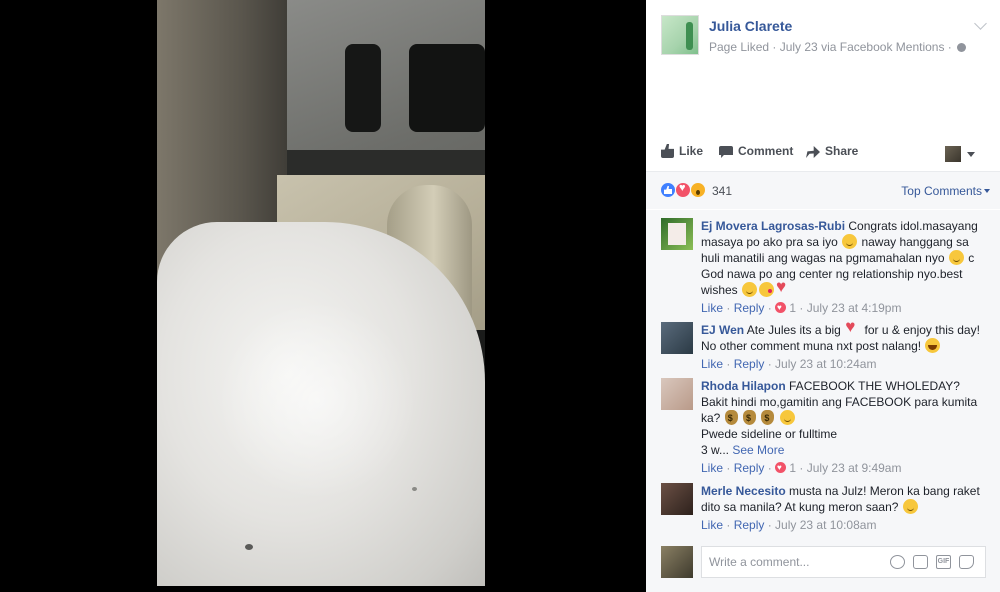 The image size is (1000, 592). What do you see at coordinates (961, 47) in the screenshot?
I see `globe-icon` at bounding box center [961, 47].